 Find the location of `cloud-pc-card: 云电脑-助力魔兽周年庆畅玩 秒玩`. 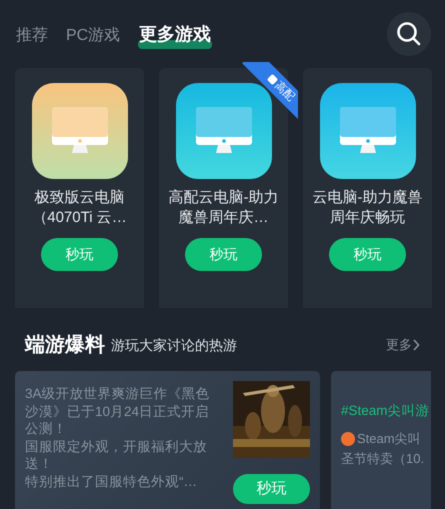

cloud-pc-card: 云电脑-助力魔兽周年庆畅玩 秒玩 is located at coordinates (367, 188).